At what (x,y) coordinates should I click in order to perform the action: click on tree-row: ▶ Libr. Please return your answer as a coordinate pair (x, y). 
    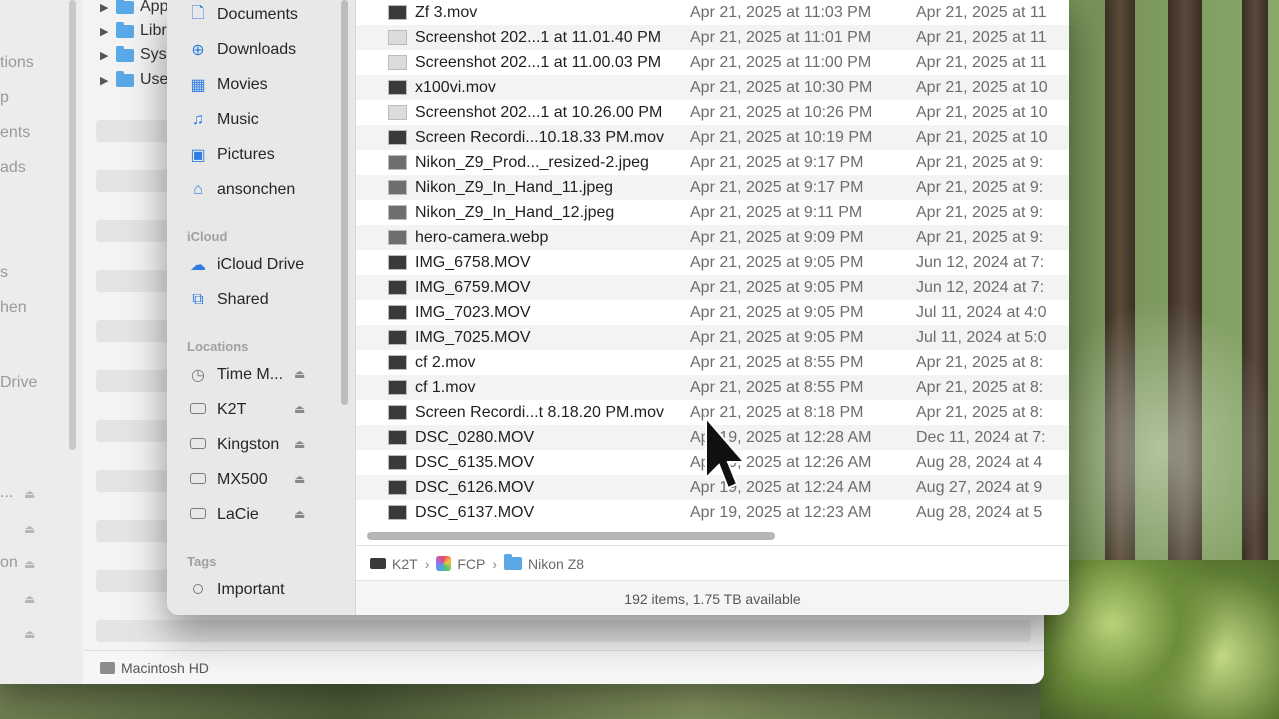
    Looking at the image, I should click on (133, 30).